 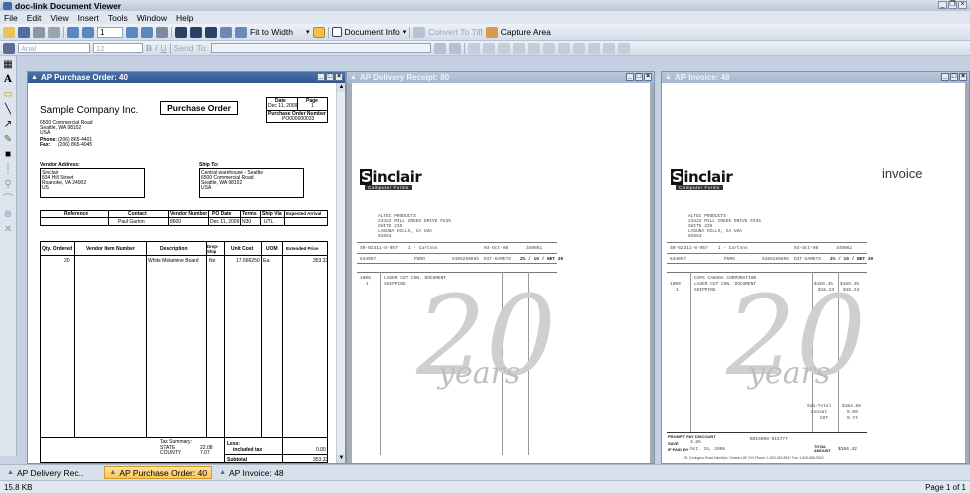 What do you see at coordinates (341, 87) in the screenshot?
I see `scroll-up-icon: ▲` at bounding box center [341, 87].